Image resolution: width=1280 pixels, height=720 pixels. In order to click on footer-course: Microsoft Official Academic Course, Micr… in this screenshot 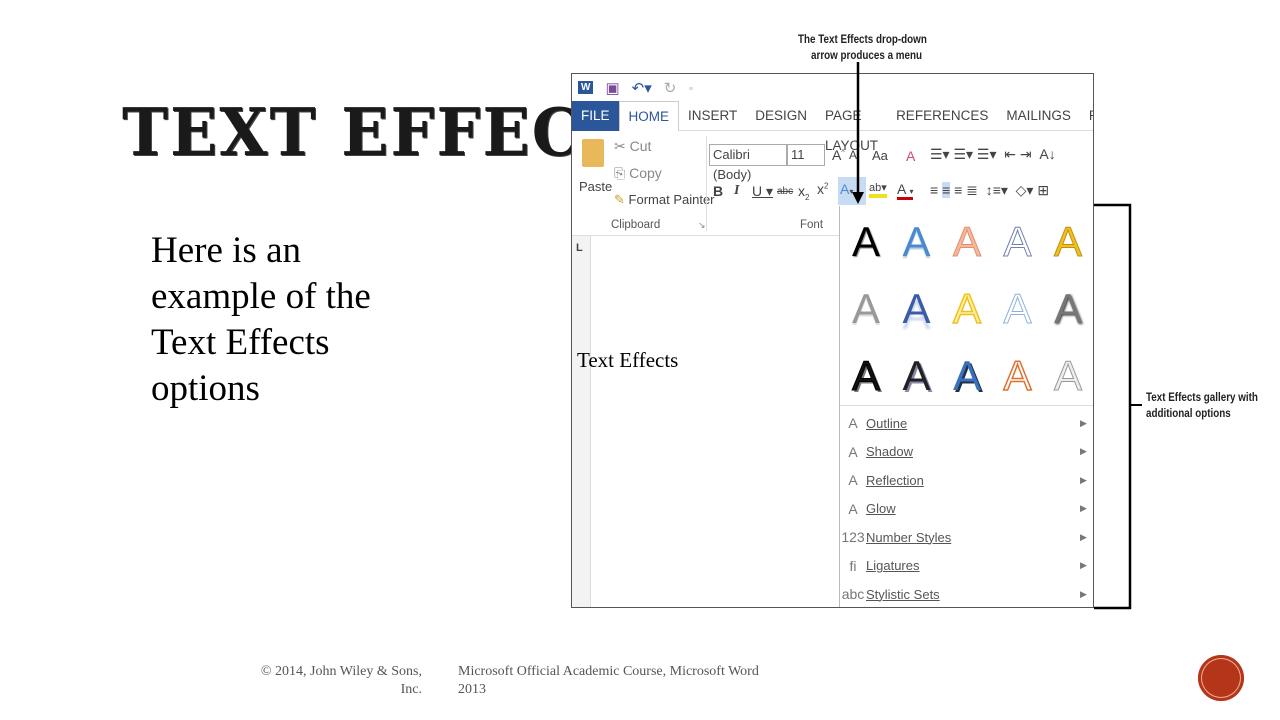, I will do `click(608, 681)`.